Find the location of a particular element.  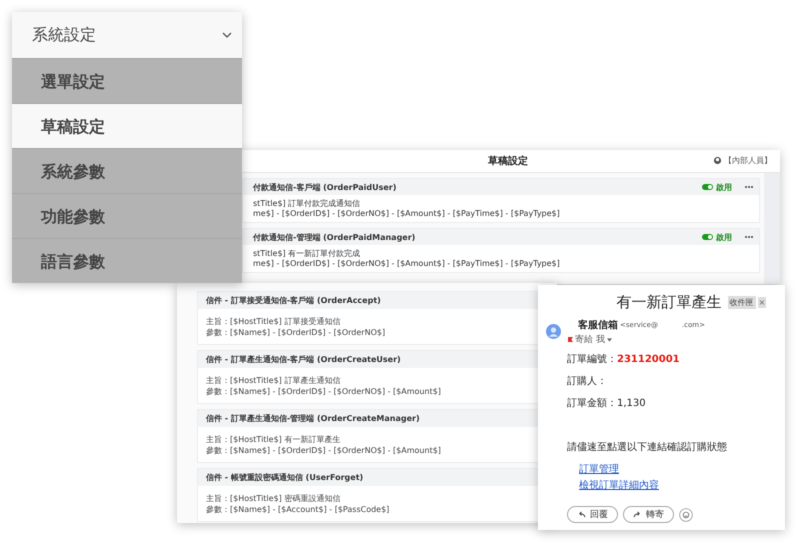

menu-item: 系統參數 is located at coordinates (127, 170).